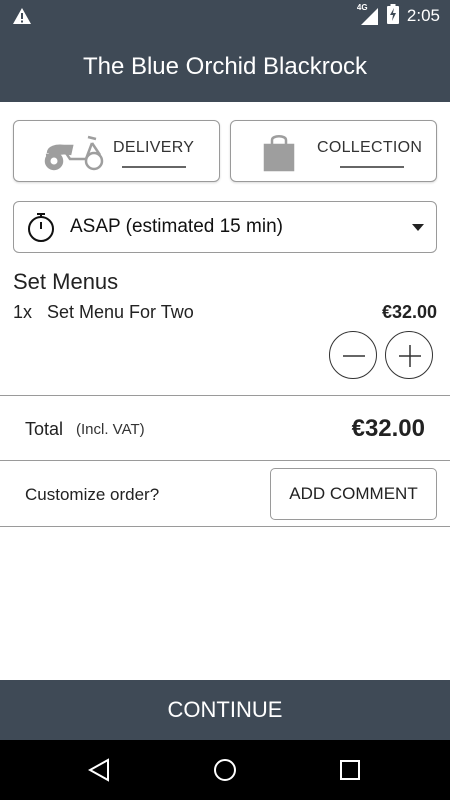 The height and width of the screenshot is (800, 450). What do you see at coordinates (154, 167) in the screenshot?
I see `delivery-underline` at bounding box center [154, 167].